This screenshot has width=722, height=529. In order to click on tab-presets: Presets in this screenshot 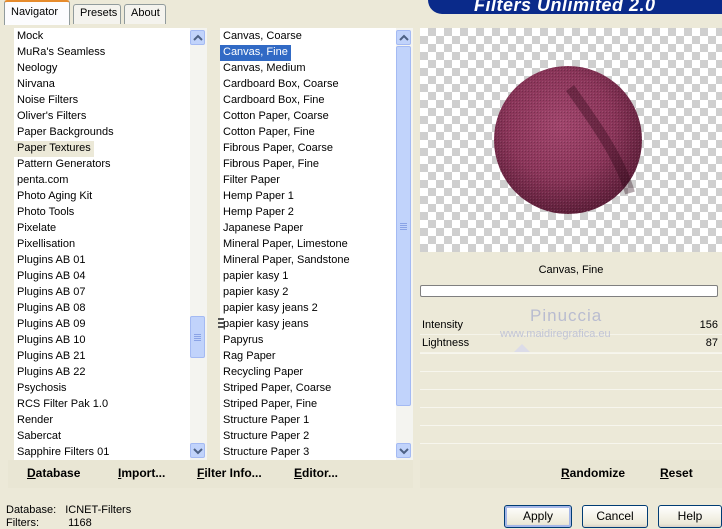, I will do `click(97, 14)`.